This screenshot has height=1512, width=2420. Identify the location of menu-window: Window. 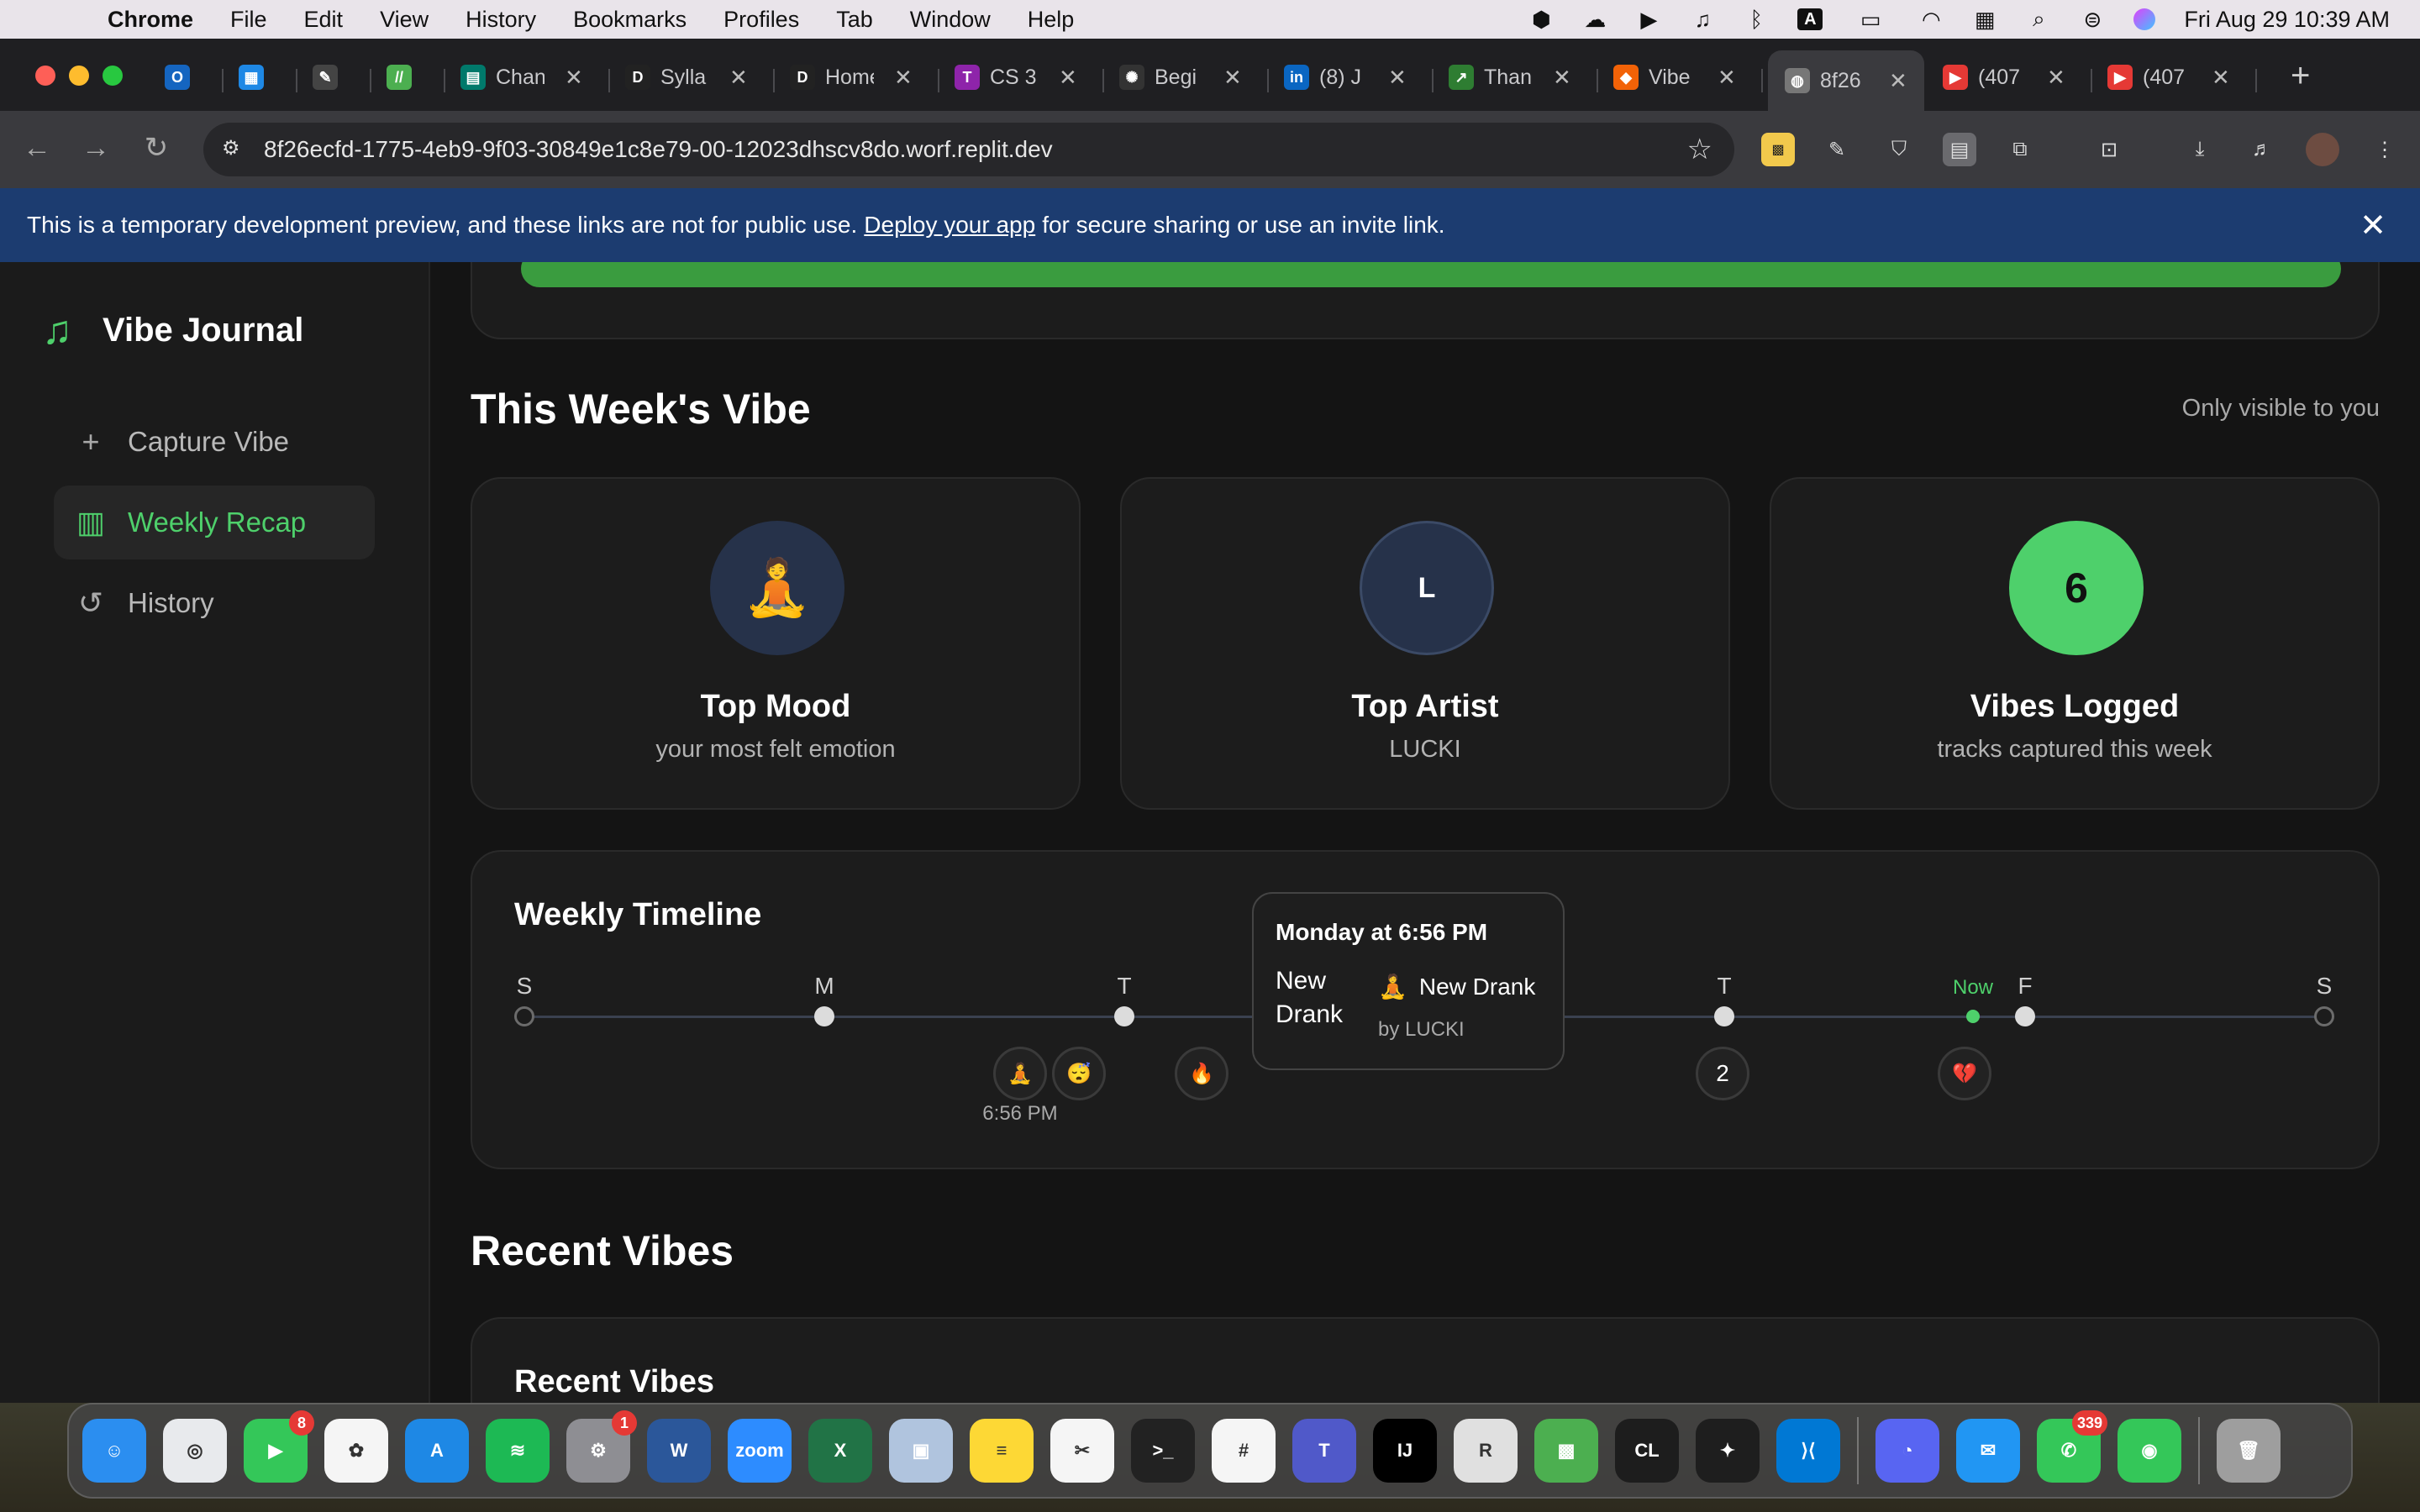
(951, 20).